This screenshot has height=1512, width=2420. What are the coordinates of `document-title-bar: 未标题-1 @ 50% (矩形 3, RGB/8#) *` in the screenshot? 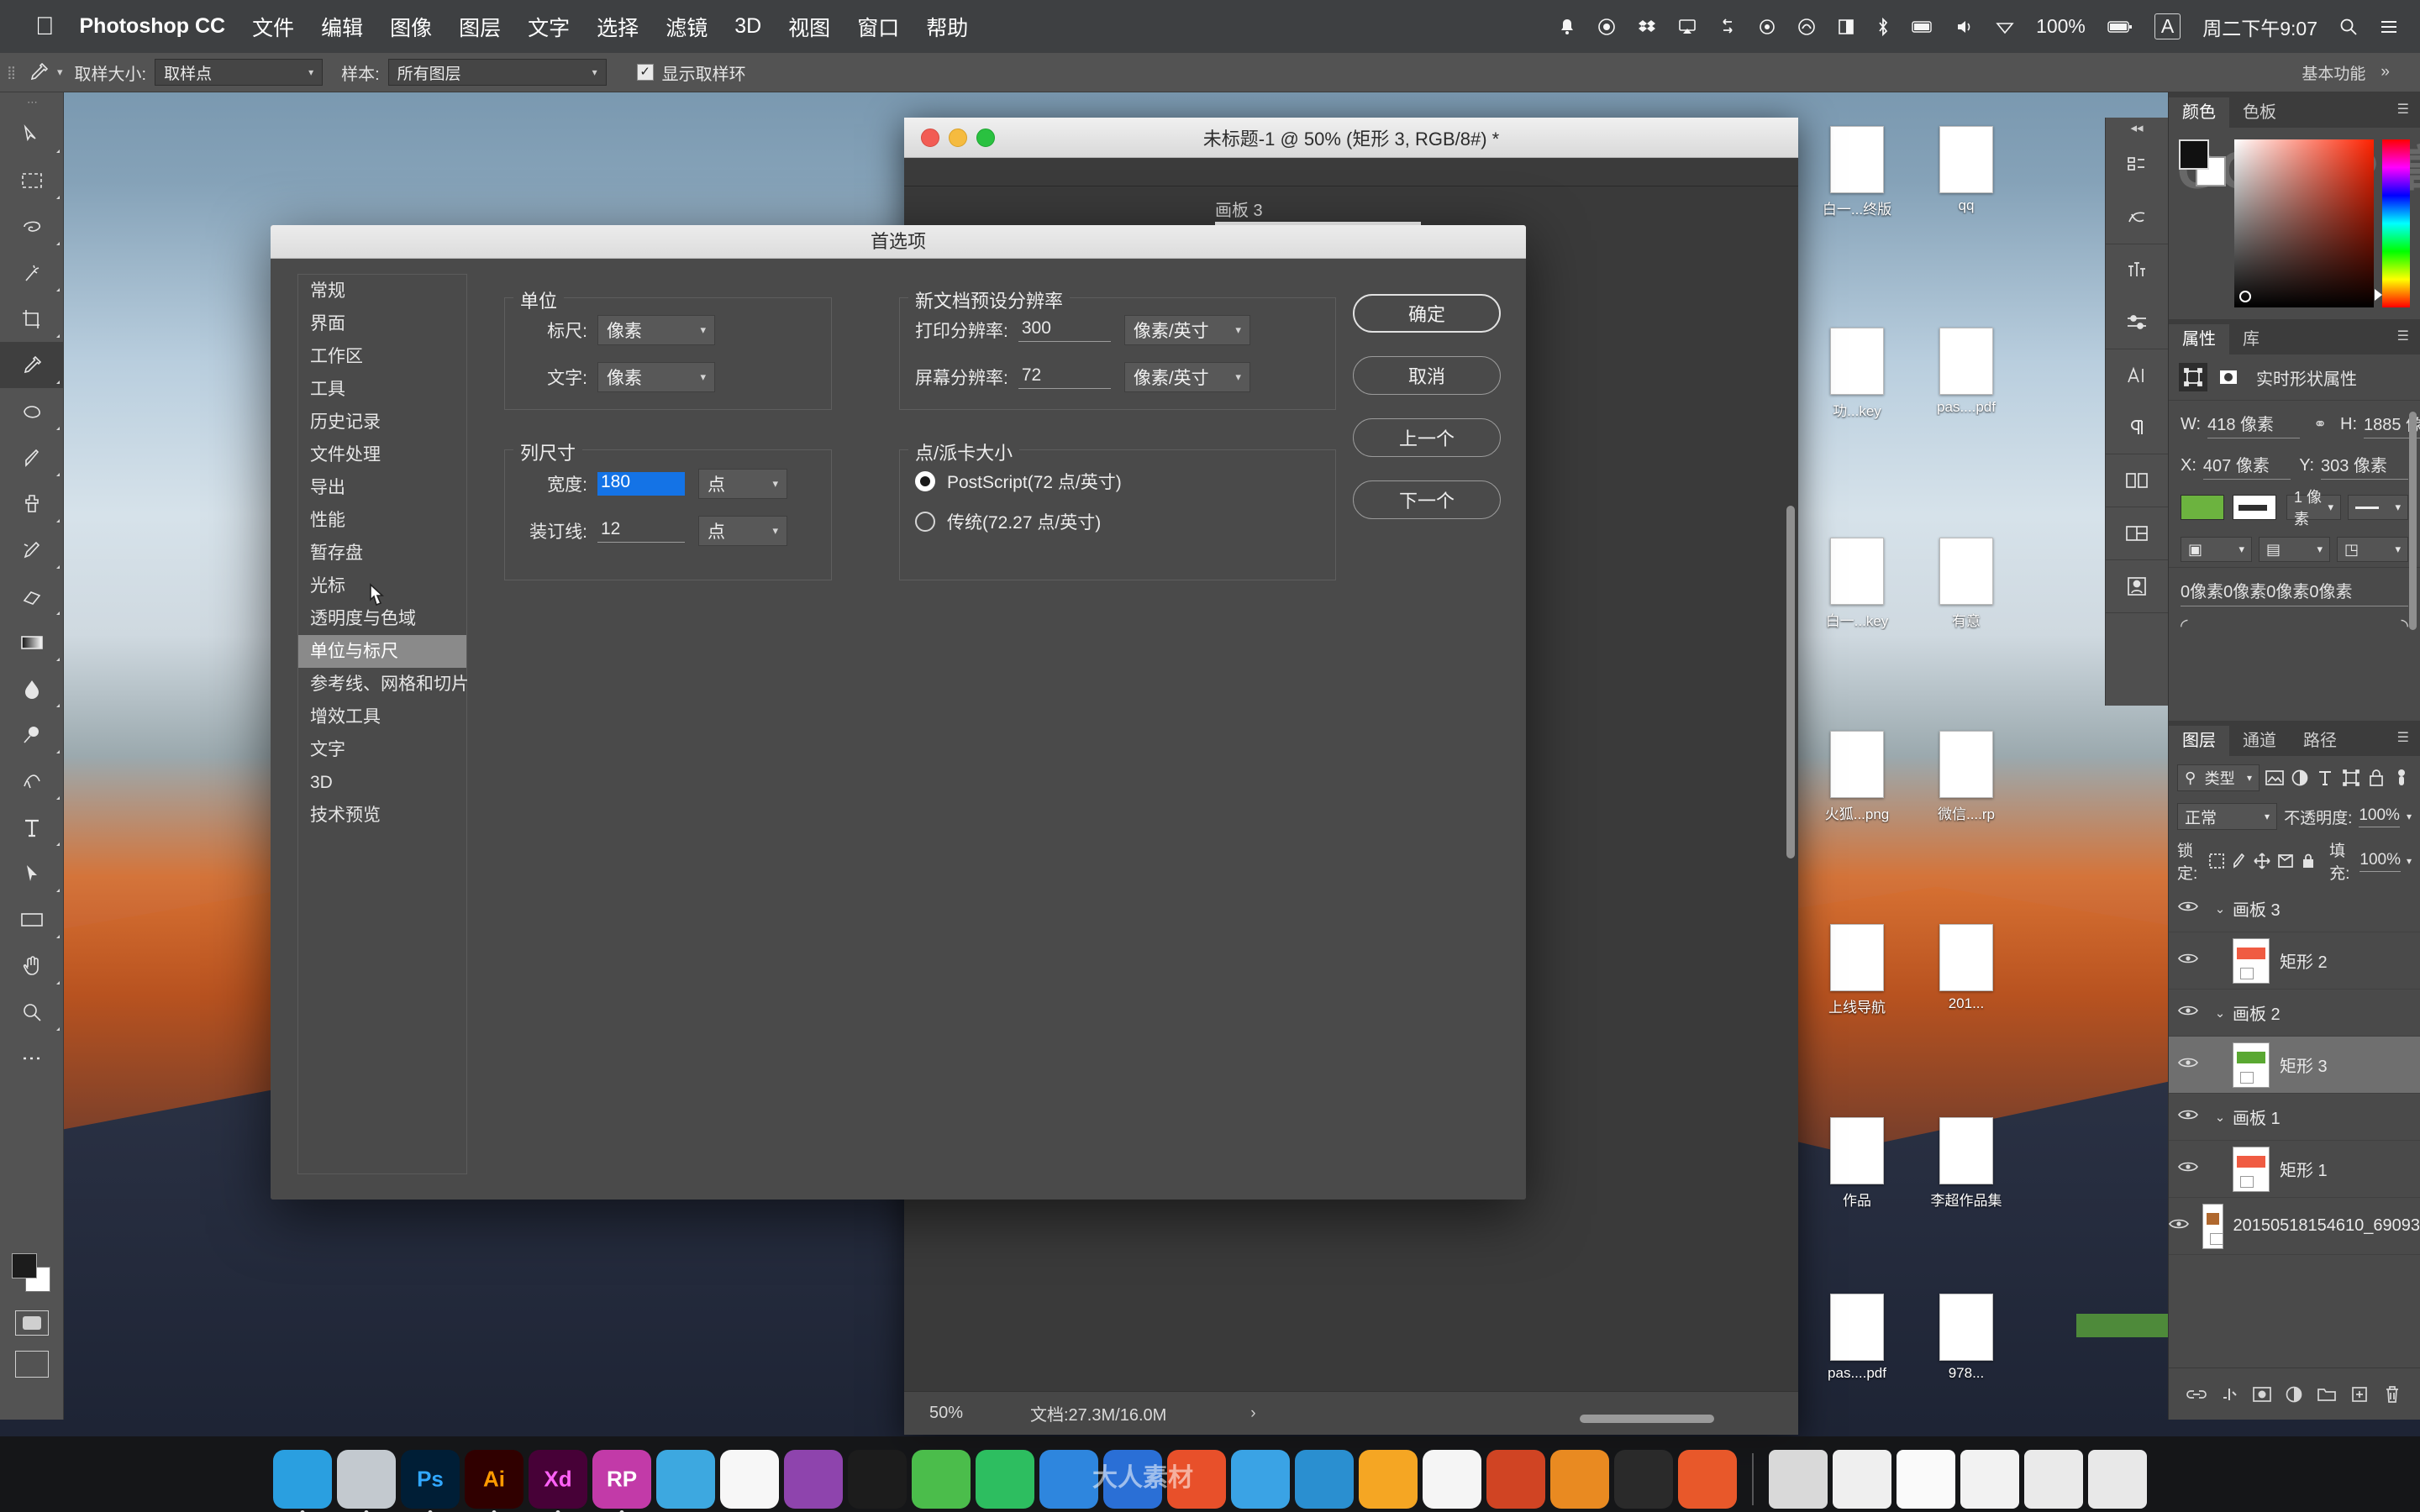 It's located at (1351, 138).